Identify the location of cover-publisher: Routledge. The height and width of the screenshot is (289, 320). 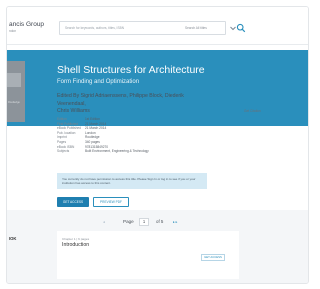
(14, 102).